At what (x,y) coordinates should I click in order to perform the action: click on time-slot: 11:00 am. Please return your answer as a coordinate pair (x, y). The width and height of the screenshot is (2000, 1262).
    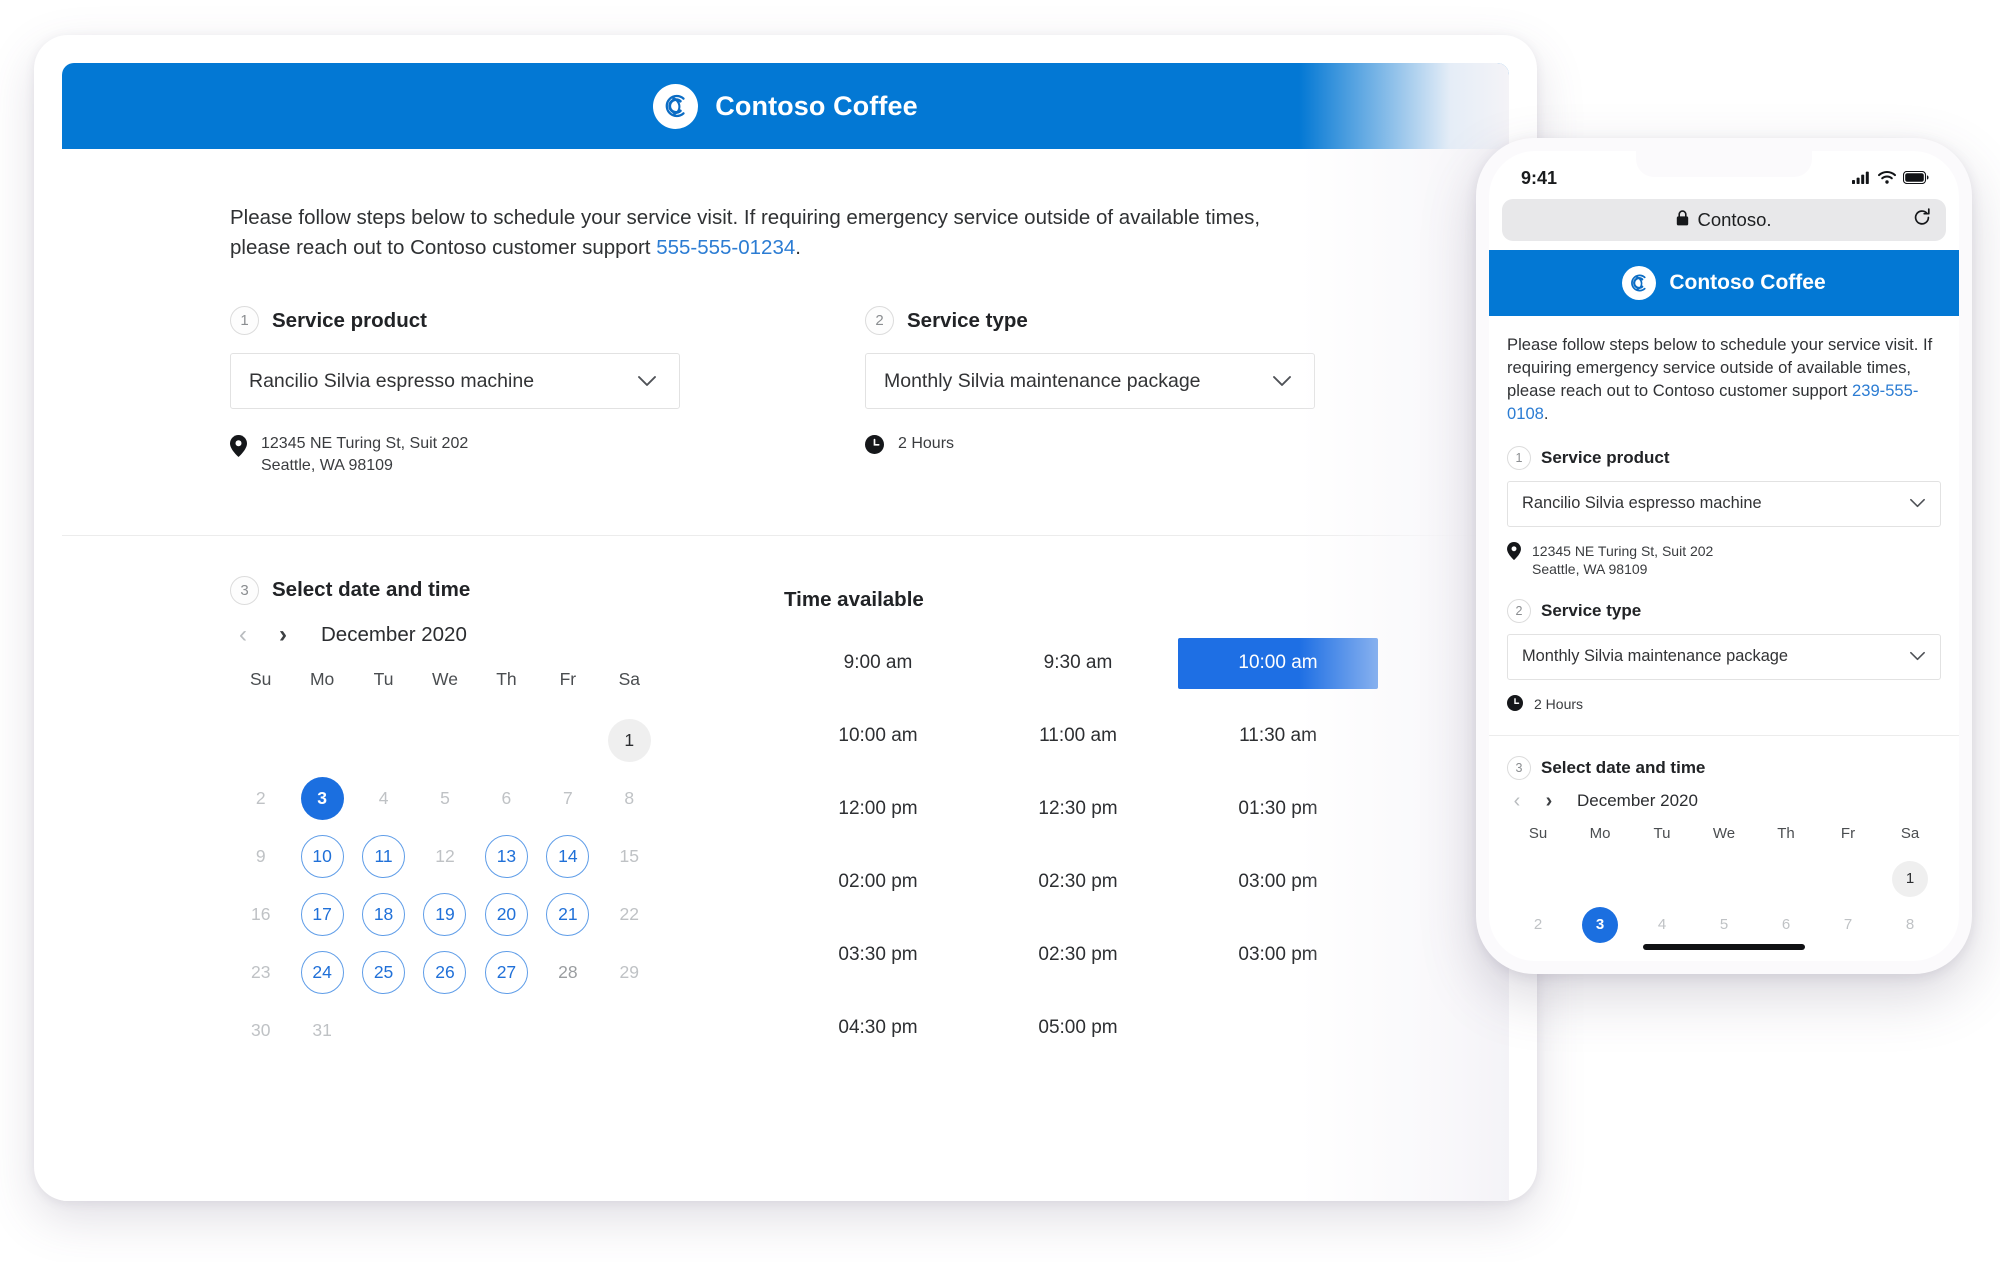
    Looking at the image, I should click on (1078, 736).